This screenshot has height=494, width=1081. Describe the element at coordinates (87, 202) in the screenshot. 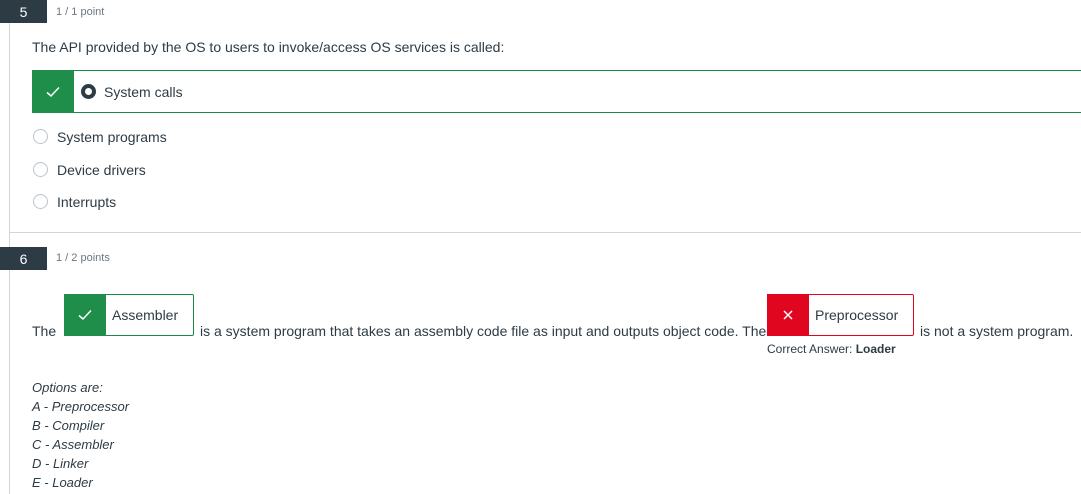

I see `option-label-3: Interrupts` at that location.